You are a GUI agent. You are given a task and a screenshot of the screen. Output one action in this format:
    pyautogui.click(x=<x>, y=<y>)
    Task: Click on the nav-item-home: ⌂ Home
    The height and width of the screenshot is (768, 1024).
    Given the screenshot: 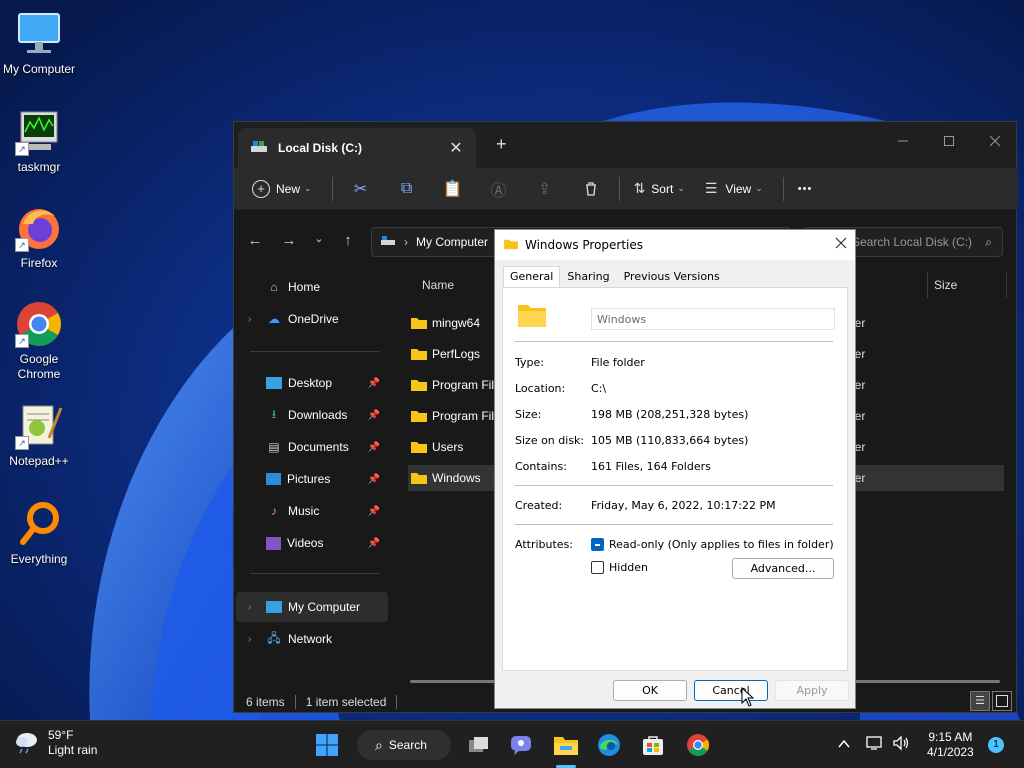 What is the action you would take?
    pyautogui.click(x=312, y=287)
    